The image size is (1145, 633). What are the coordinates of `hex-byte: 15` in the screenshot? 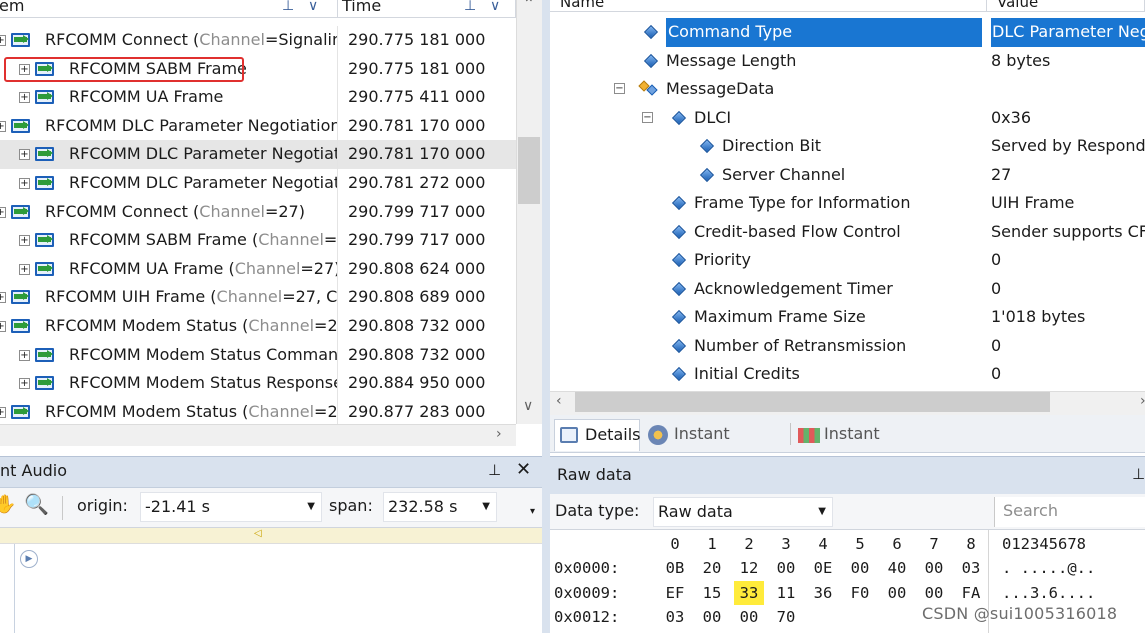 It's located at (712, 593).